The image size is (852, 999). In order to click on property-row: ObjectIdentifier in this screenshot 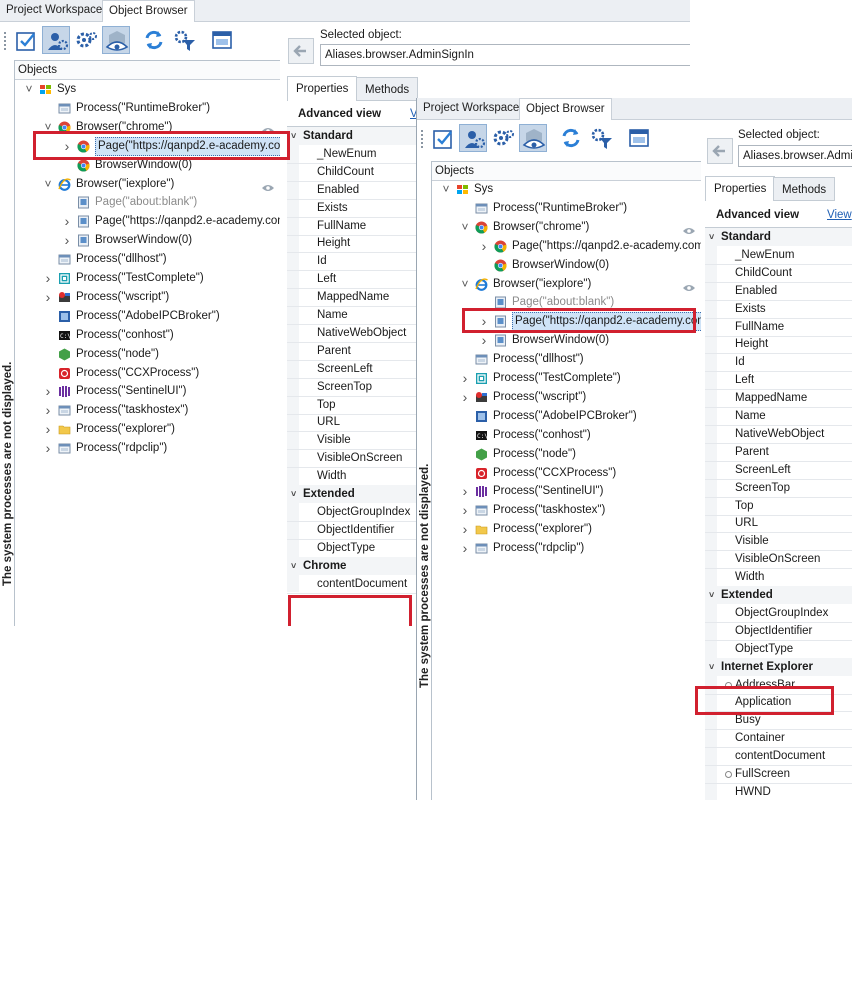, I will do `click(778, 631)`.